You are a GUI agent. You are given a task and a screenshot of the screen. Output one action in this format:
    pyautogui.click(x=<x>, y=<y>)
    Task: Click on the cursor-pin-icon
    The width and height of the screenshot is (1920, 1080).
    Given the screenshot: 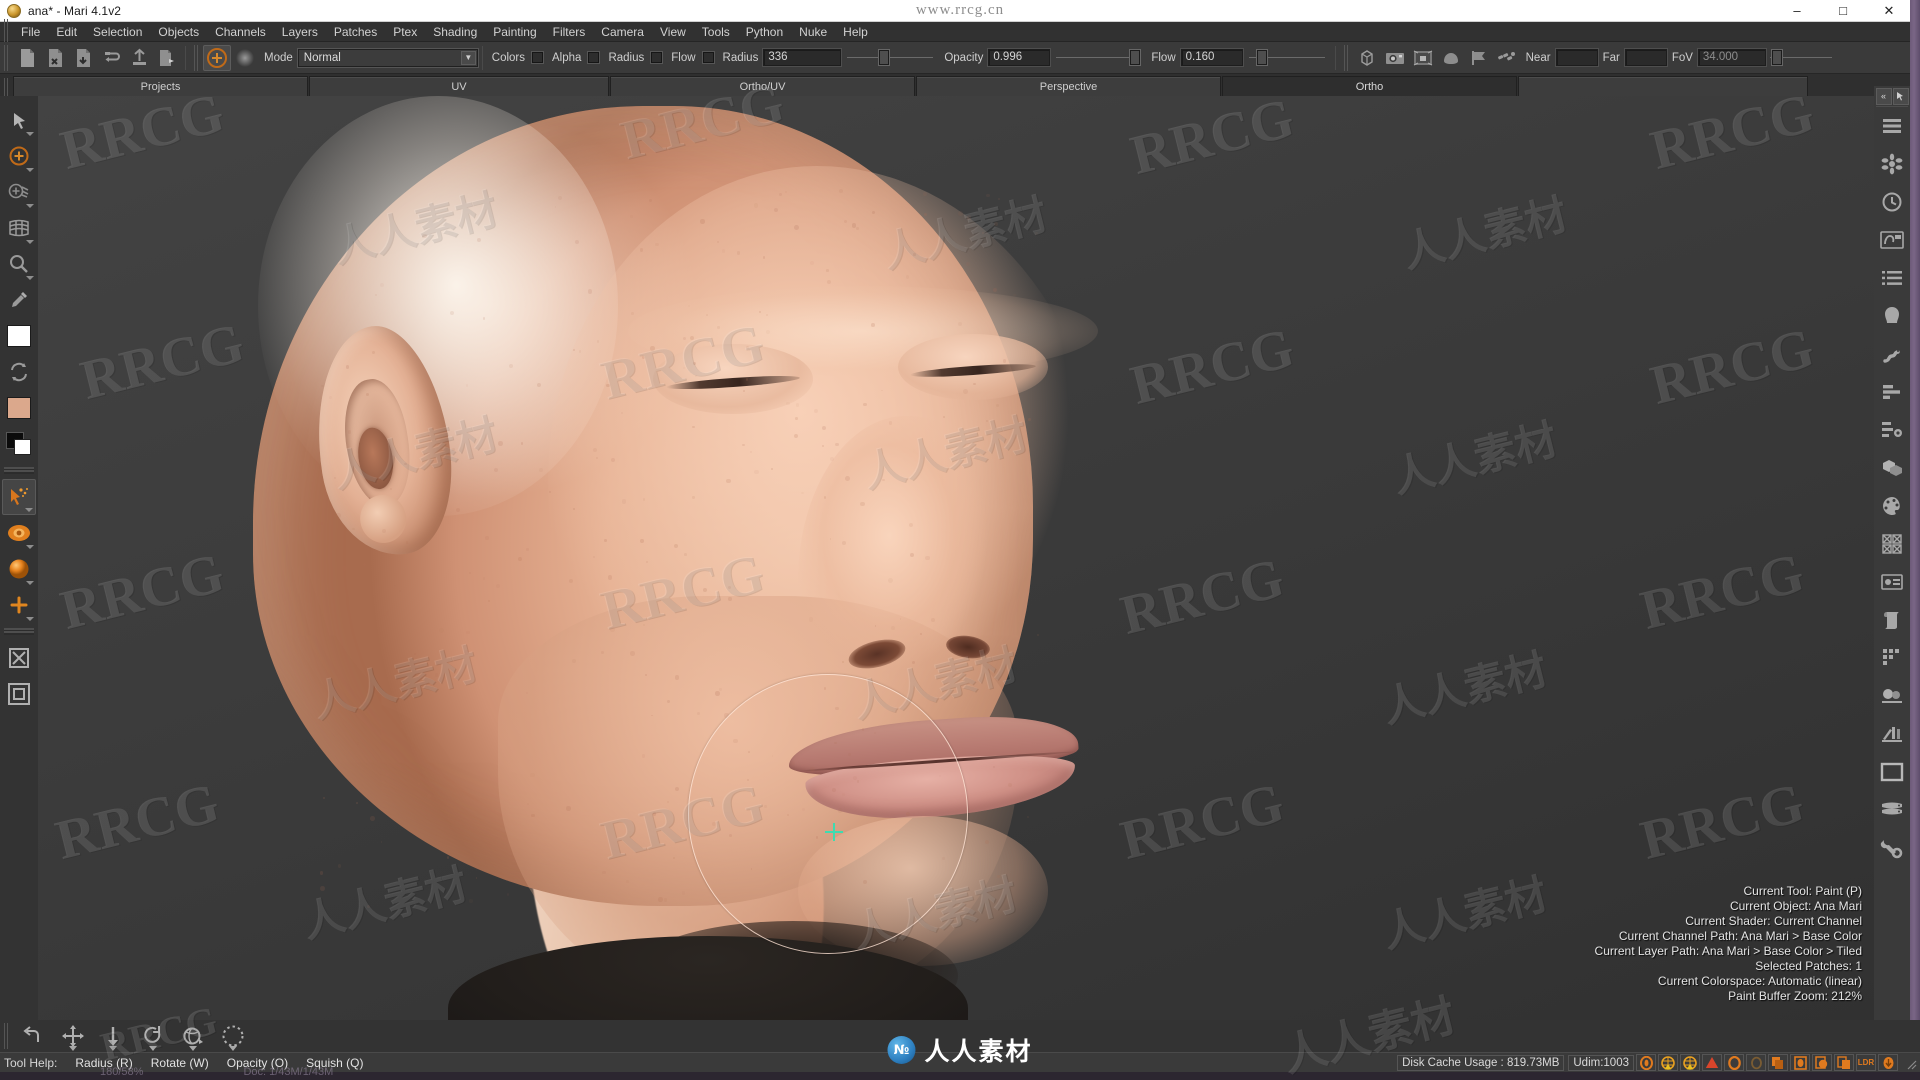 What is the action you would take?
    pyautogui.click(x=1900, y=96)
    